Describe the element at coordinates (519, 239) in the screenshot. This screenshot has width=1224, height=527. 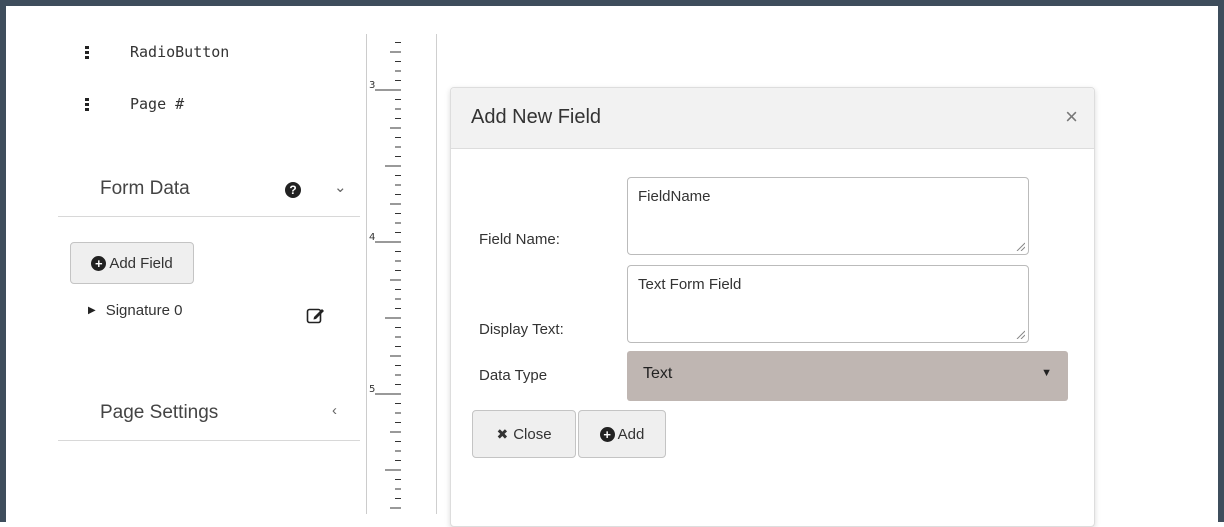
I see `field-name-label: Field Name:` at that location.